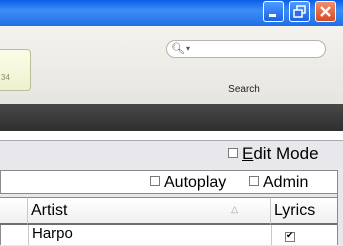 This screenshot has width=343, height=246. What do you see at coordinates (254, 180) in the screenshot?
I see `admin-checkbox` at bounding box center [254, 180].